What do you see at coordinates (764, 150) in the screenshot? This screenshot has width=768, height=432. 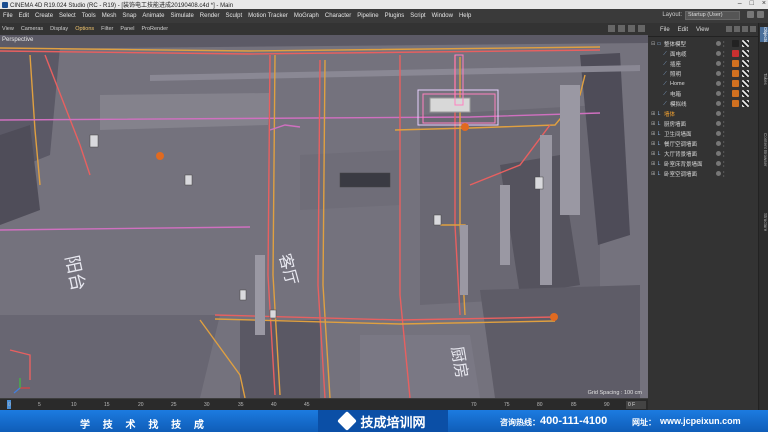 I see `side-tab-content-browser: Content Browser` at bounding box center [764, 150].